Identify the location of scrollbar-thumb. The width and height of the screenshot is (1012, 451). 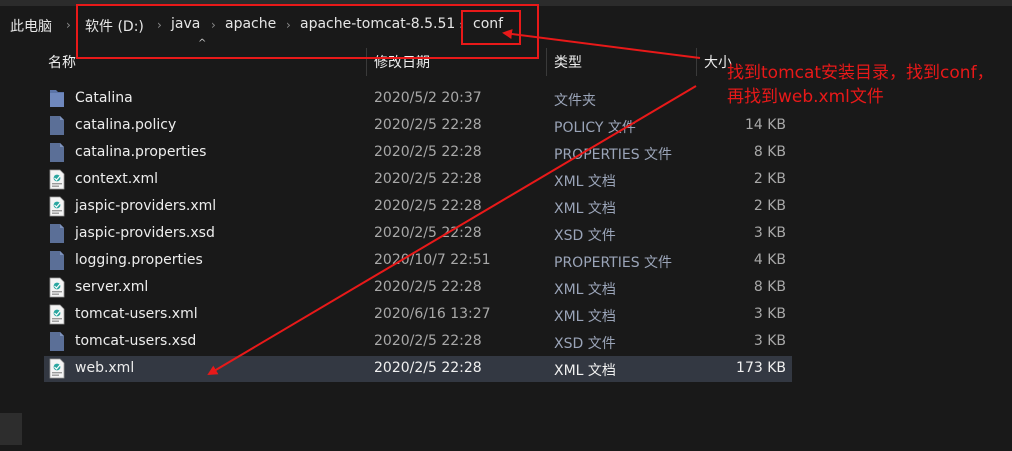
(11, 429).